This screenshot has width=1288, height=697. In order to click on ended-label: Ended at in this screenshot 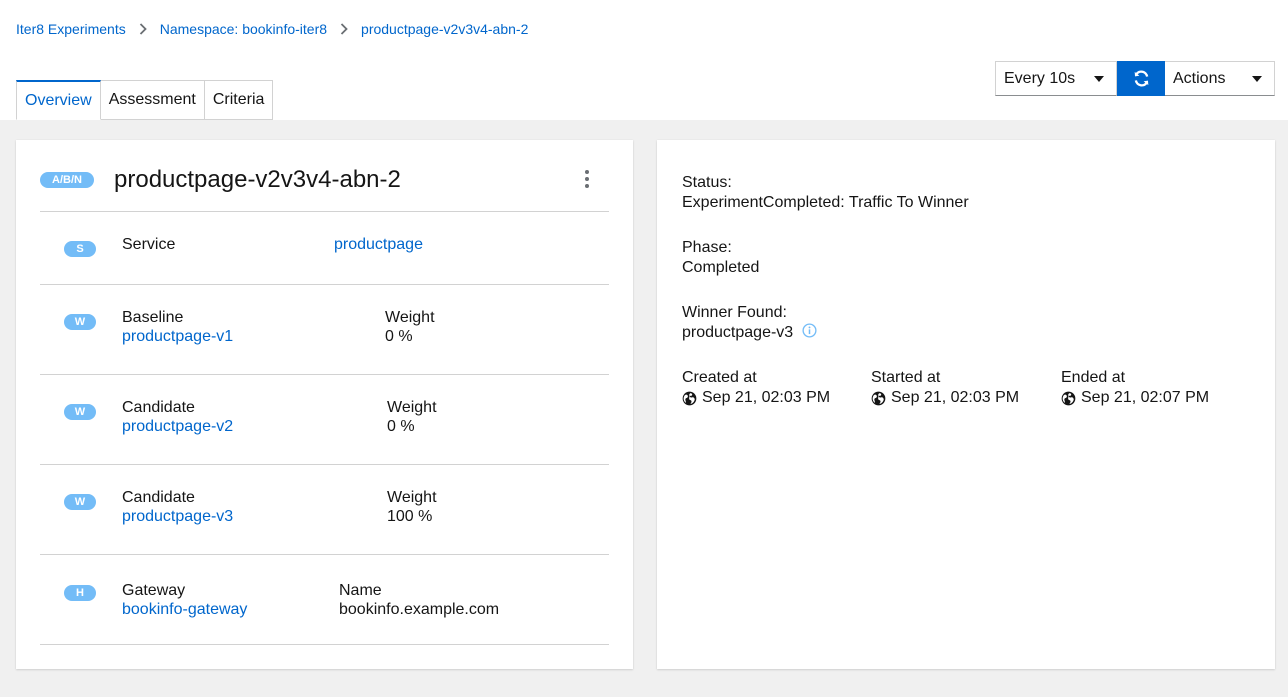, I will do `click(1093, 377)`.